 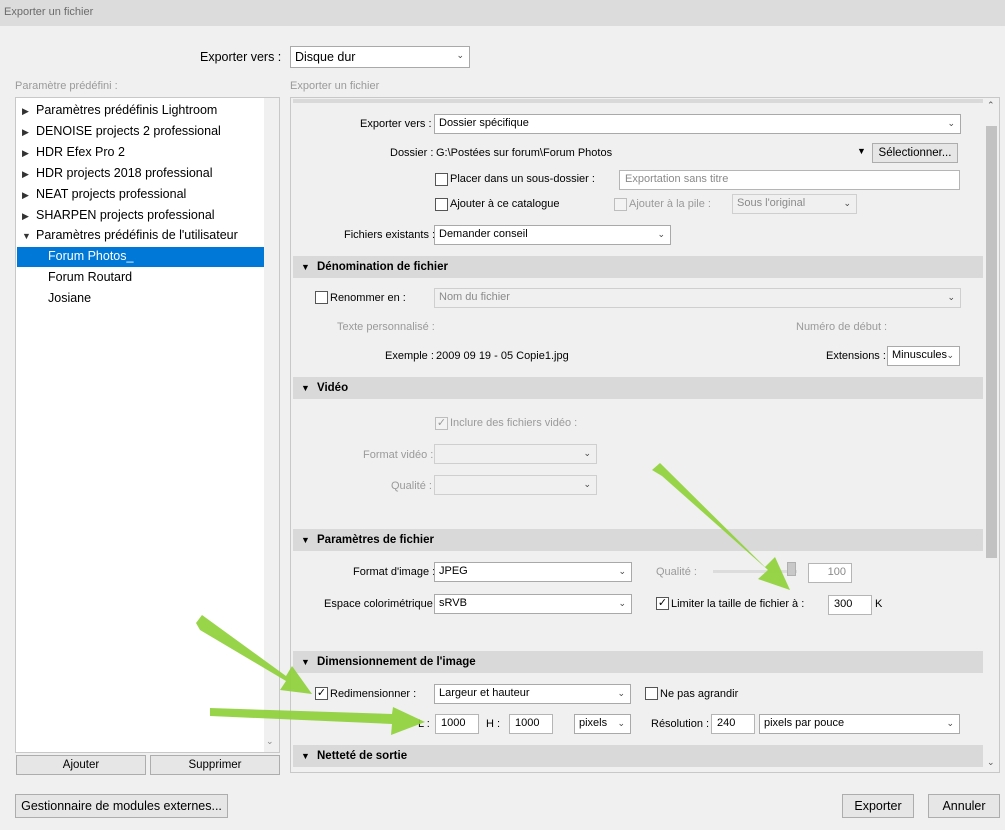 I want to click on subfolder-label: Placer dans un sous-dossier :, so click(x=522, y=179).